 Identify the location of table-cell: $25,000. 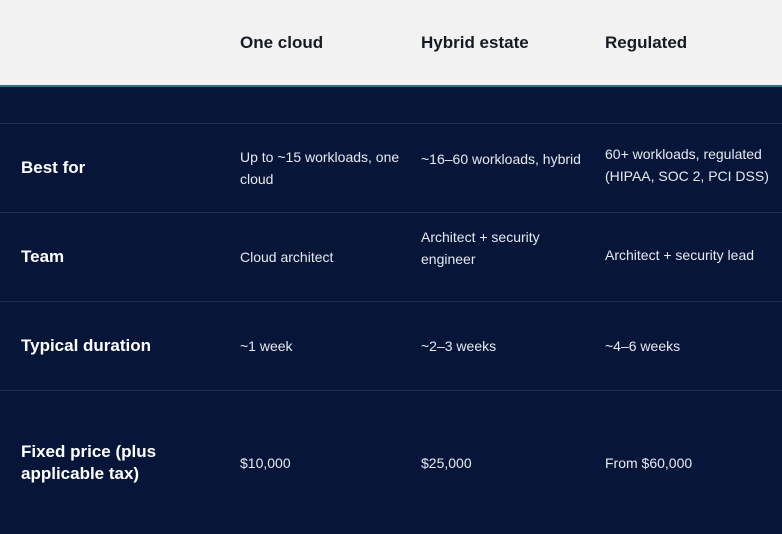
(446, 462).